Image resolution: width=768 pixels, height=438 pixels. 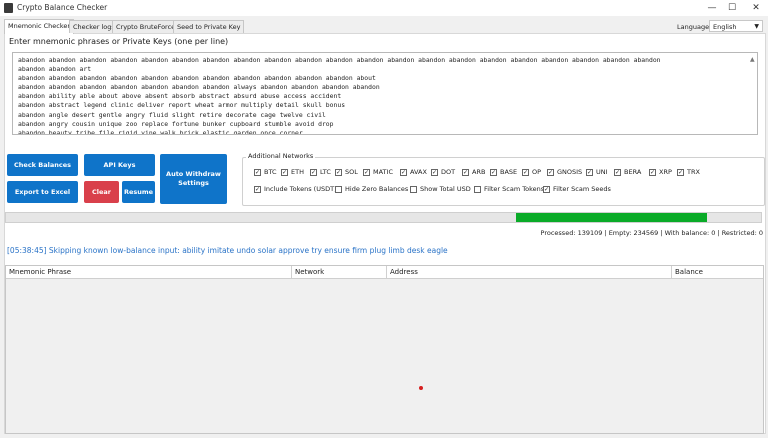 What do you see at coordinates (756, 26) in the screenshot?
I see `chevron-down-icon: ▼` at bounding box center [756, 26].